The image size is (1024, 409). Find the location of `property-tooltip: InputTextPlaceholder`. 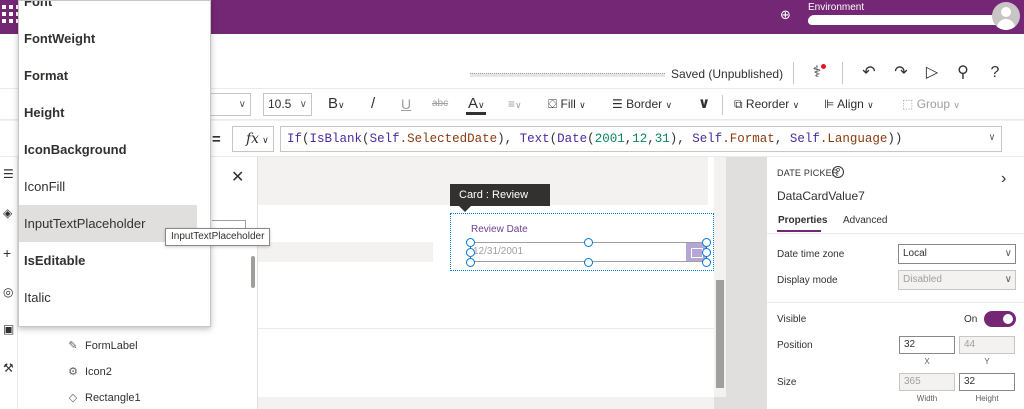

property-tooltip: InputTextPlaceholder is located at coordinates (218, 237).